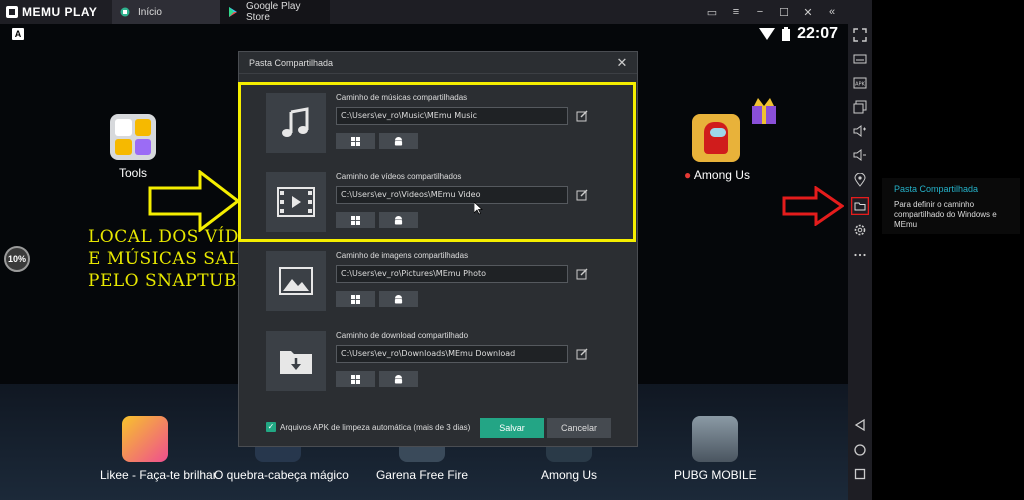 The image size is (1024, 500). What do you see at coordinates (860, 450) in the screenshot?
I see `home-icon` at bounding box center [860, 450].